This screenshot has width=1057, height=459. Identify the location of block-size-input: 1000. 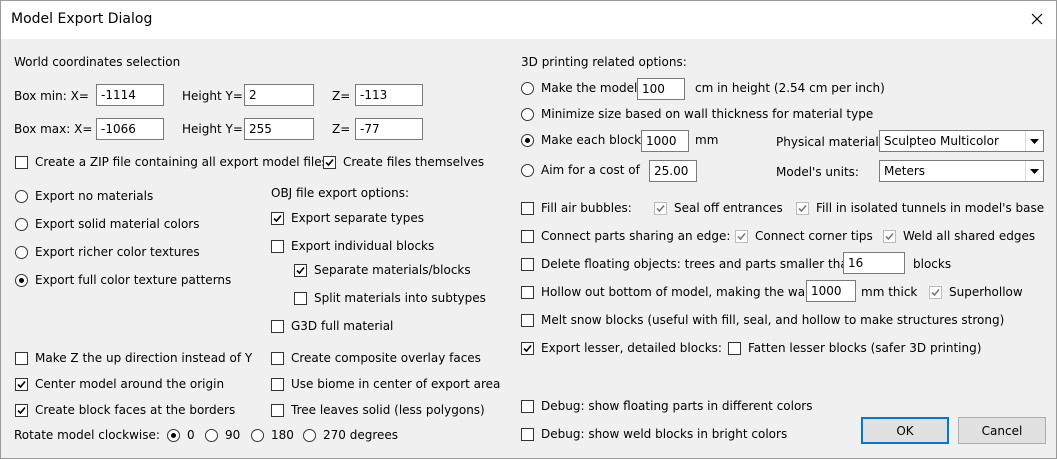
(665, 141).